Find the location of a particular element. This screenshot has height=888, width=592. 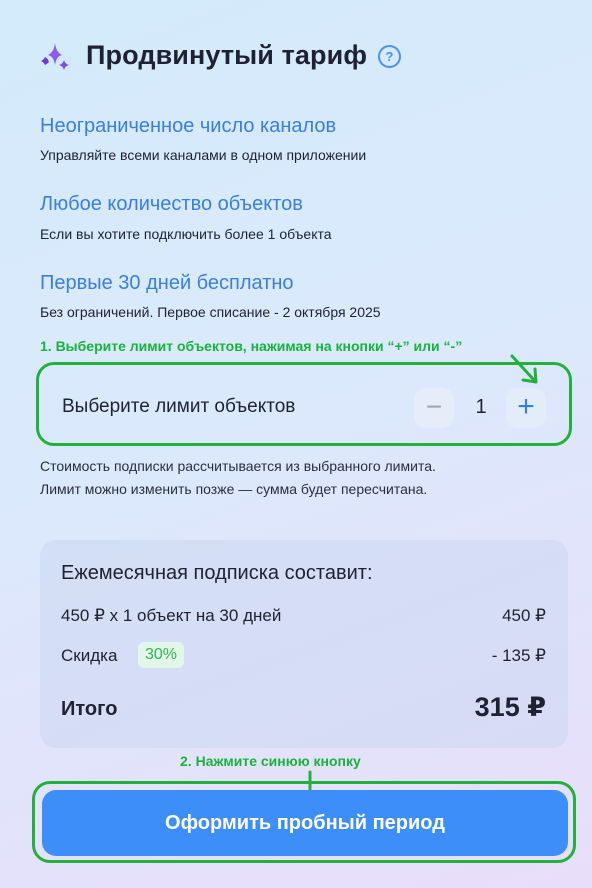

page-title: Продвинутый тариф is located at coordinates (227, 55).